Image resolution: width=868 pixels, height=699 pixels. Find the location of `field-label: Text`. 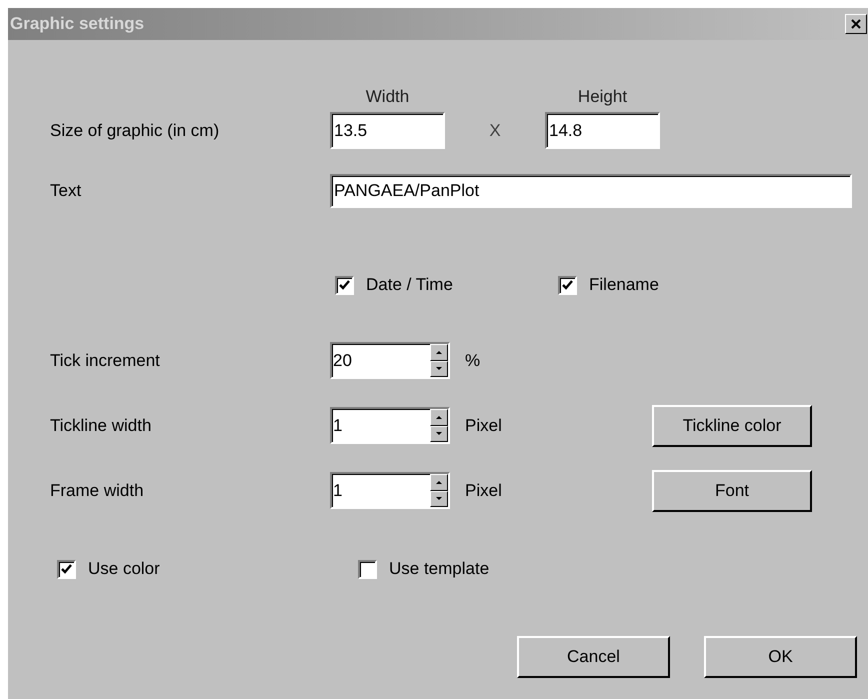

field-label: Text is located at coordinates (66, 191).